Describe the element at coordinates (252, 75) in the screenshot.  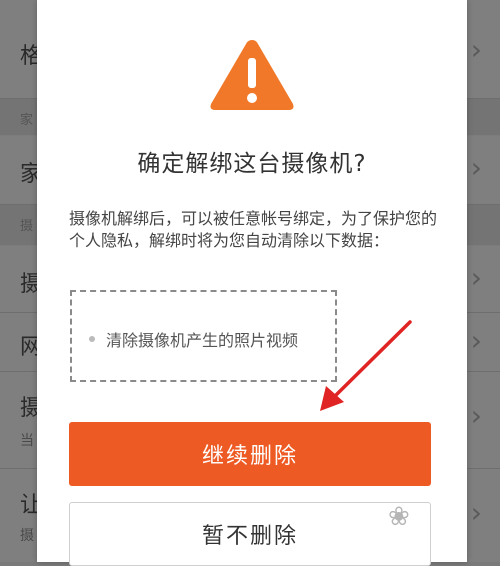
I see `warning-triangle-icon` at that location.